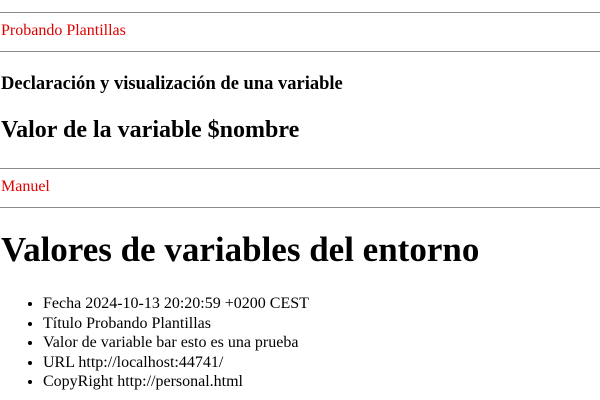 The image size is (600, 400). What do you see at coordinates (300, 168) in the screenshot?
I see `variable-top-divider` at bounding box center [300, 168].